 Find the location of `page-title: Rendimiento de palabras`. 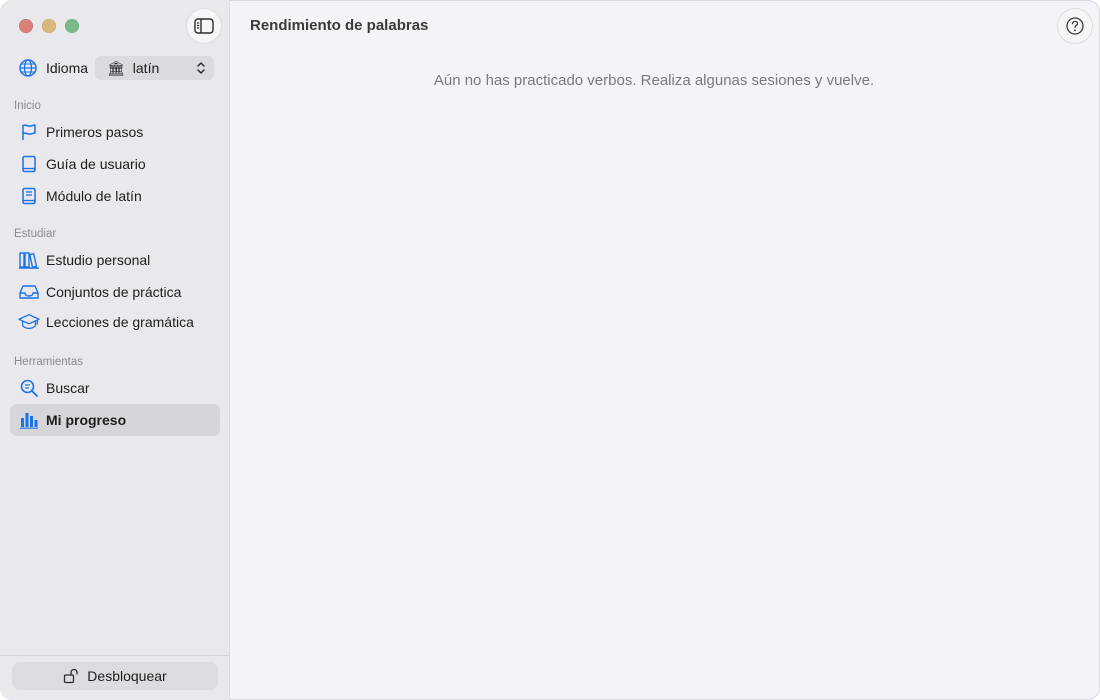

page-title: Rendimiento de palabras is located at coordinates (339, 25).